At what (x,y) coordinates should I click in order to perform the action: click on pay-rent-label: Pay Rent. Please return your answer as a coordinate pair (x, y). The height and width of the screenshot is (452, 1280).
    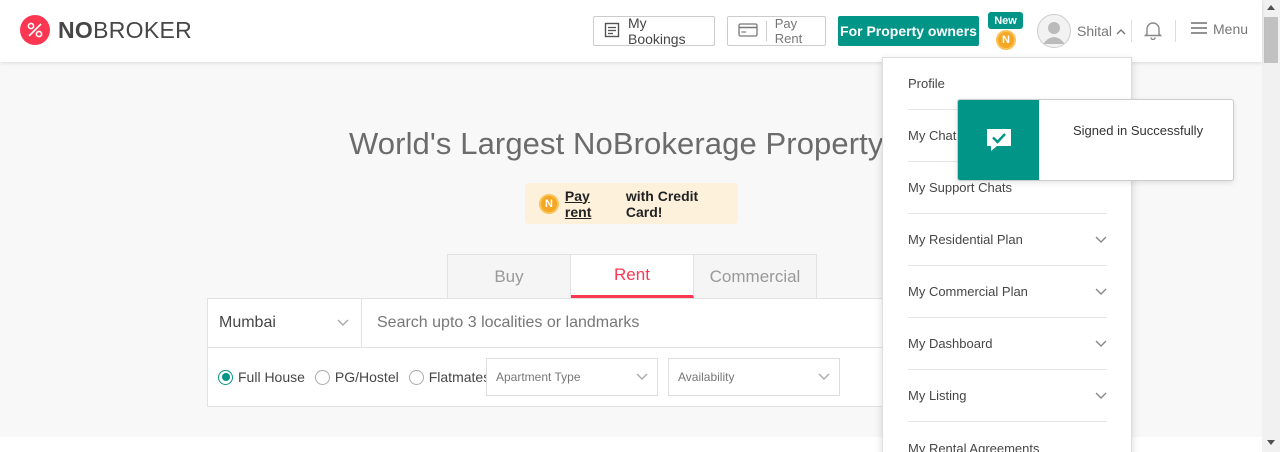
    Looking at the image, I should click on (788, 31).